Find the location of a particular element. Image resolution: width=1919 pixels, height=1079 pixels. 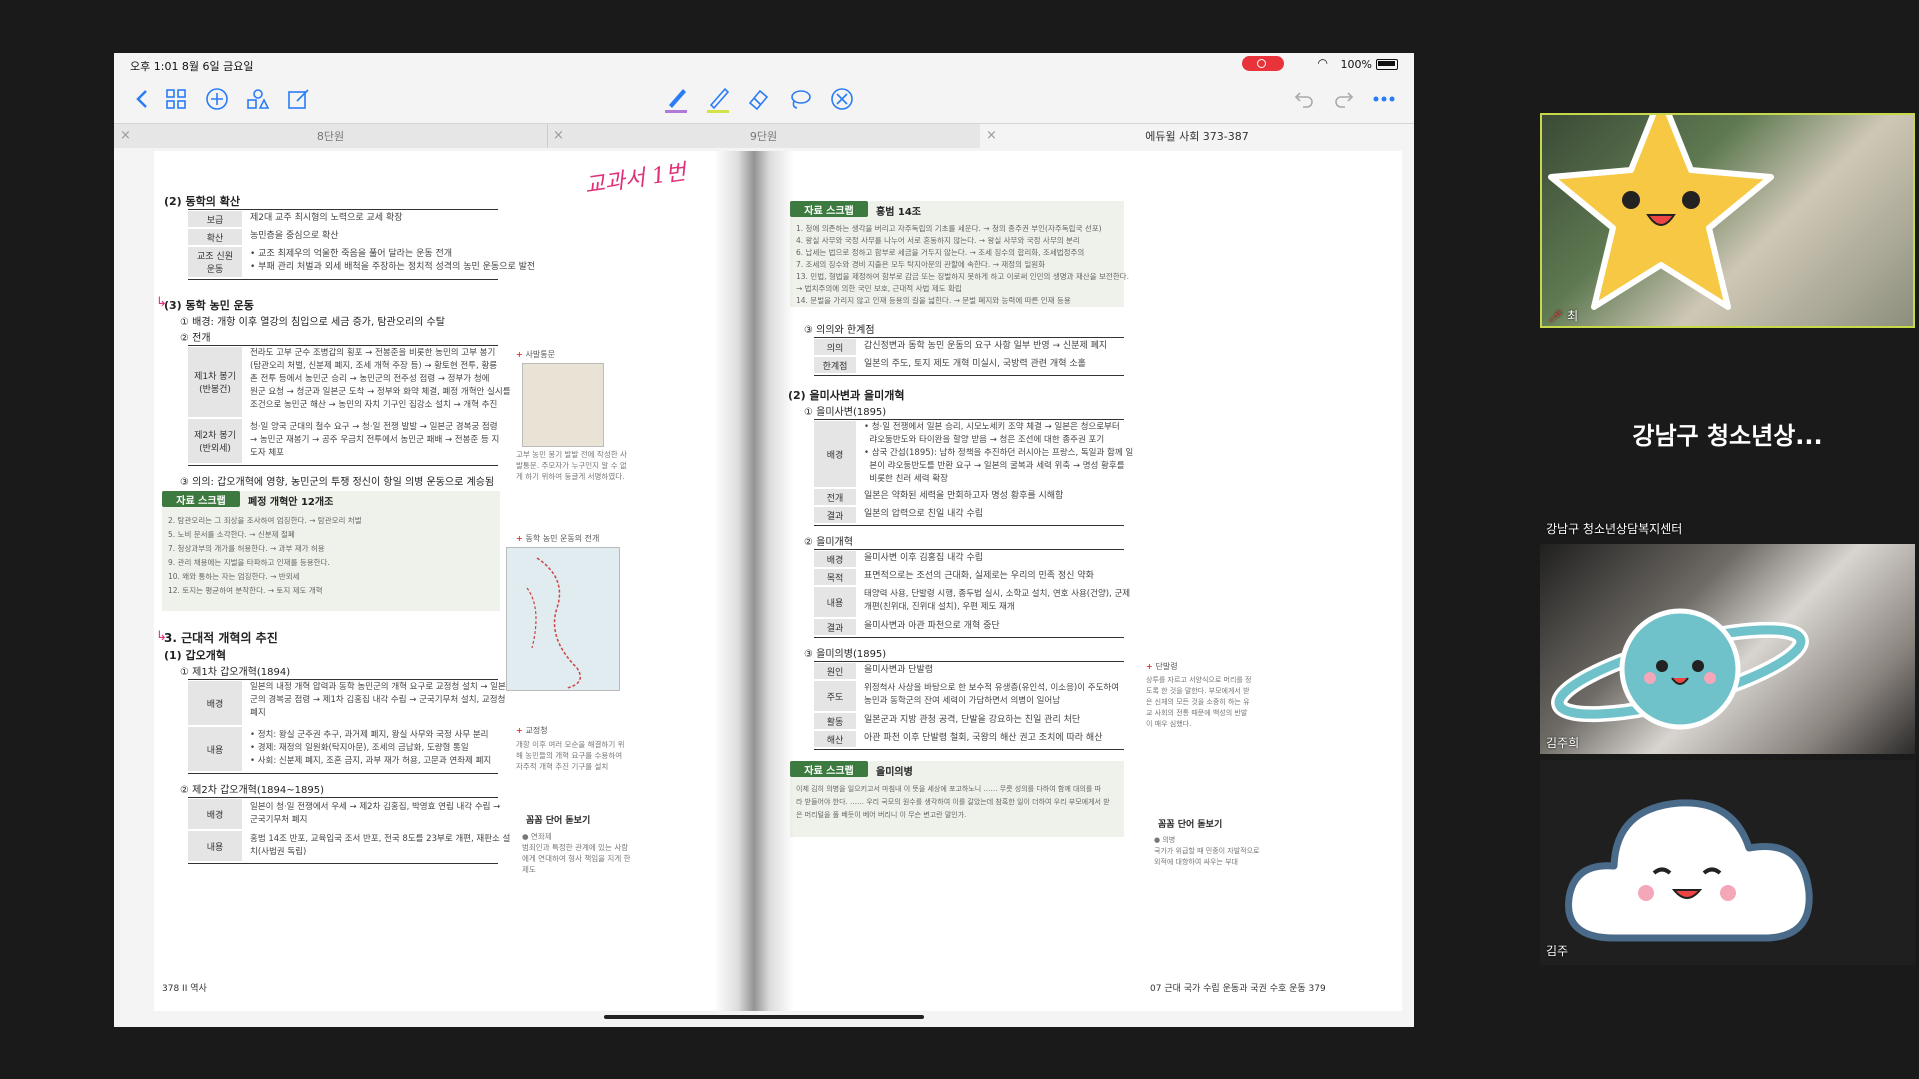

row-label: 원인 is located at coordinates (835, 671).